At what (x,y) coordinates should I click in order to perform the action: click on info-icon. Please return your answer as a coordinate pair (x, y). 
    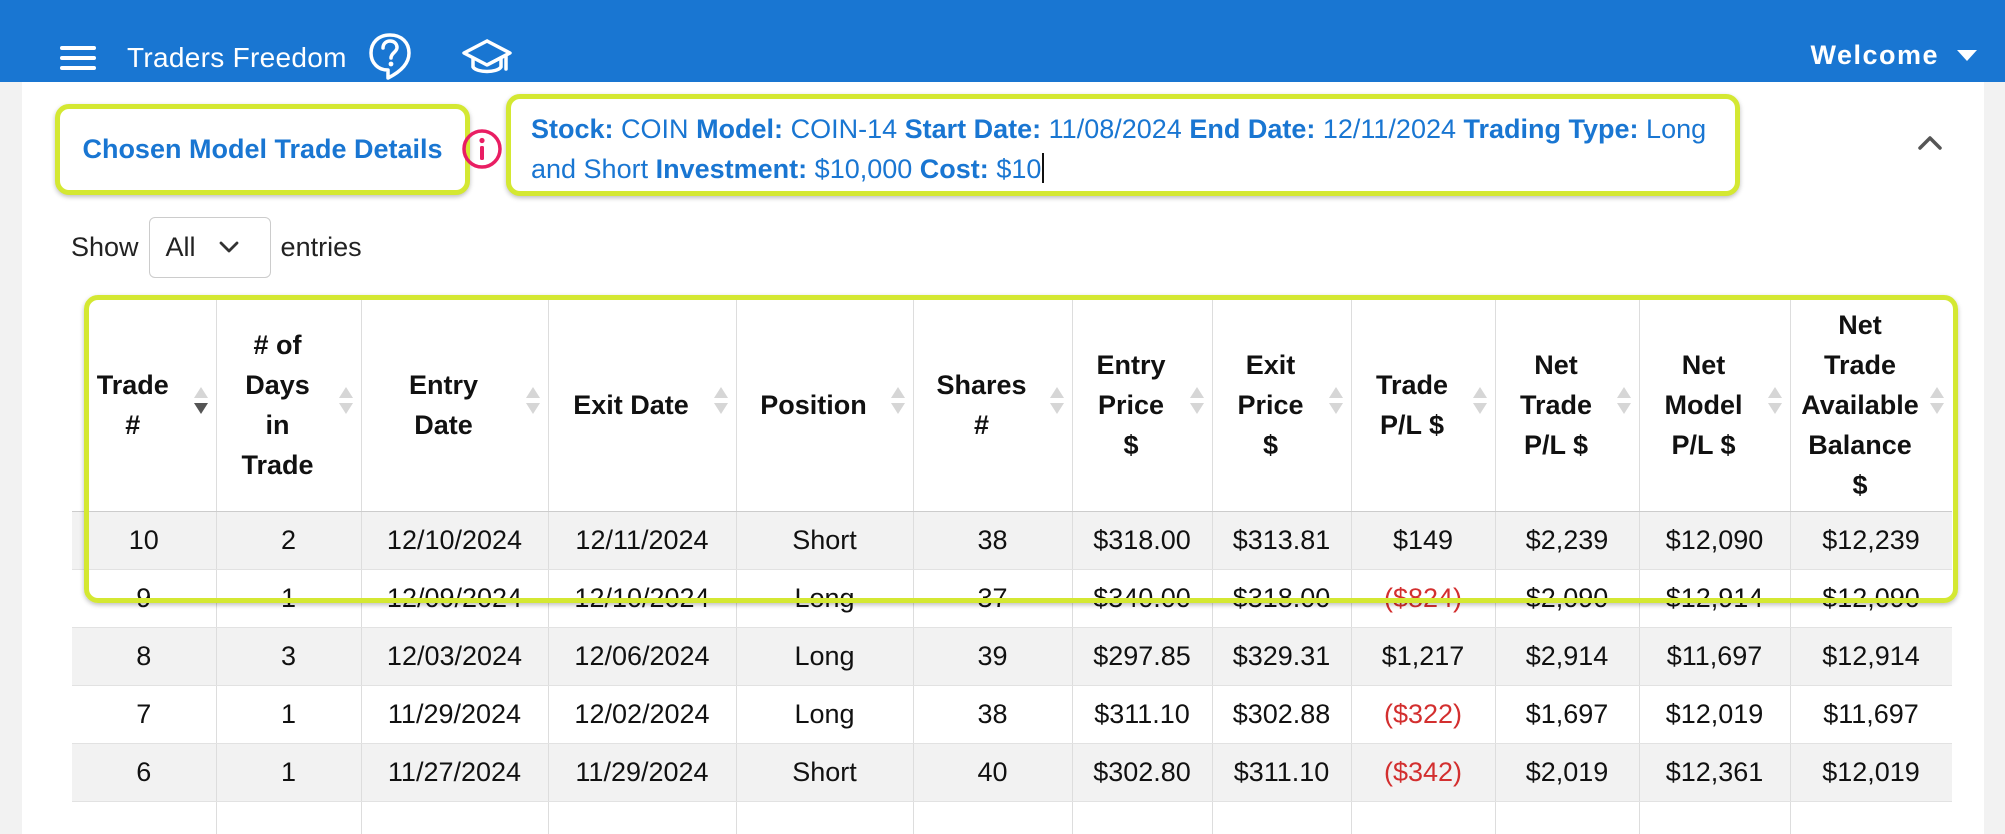
    Looking at the image, I should click on (482, 149).